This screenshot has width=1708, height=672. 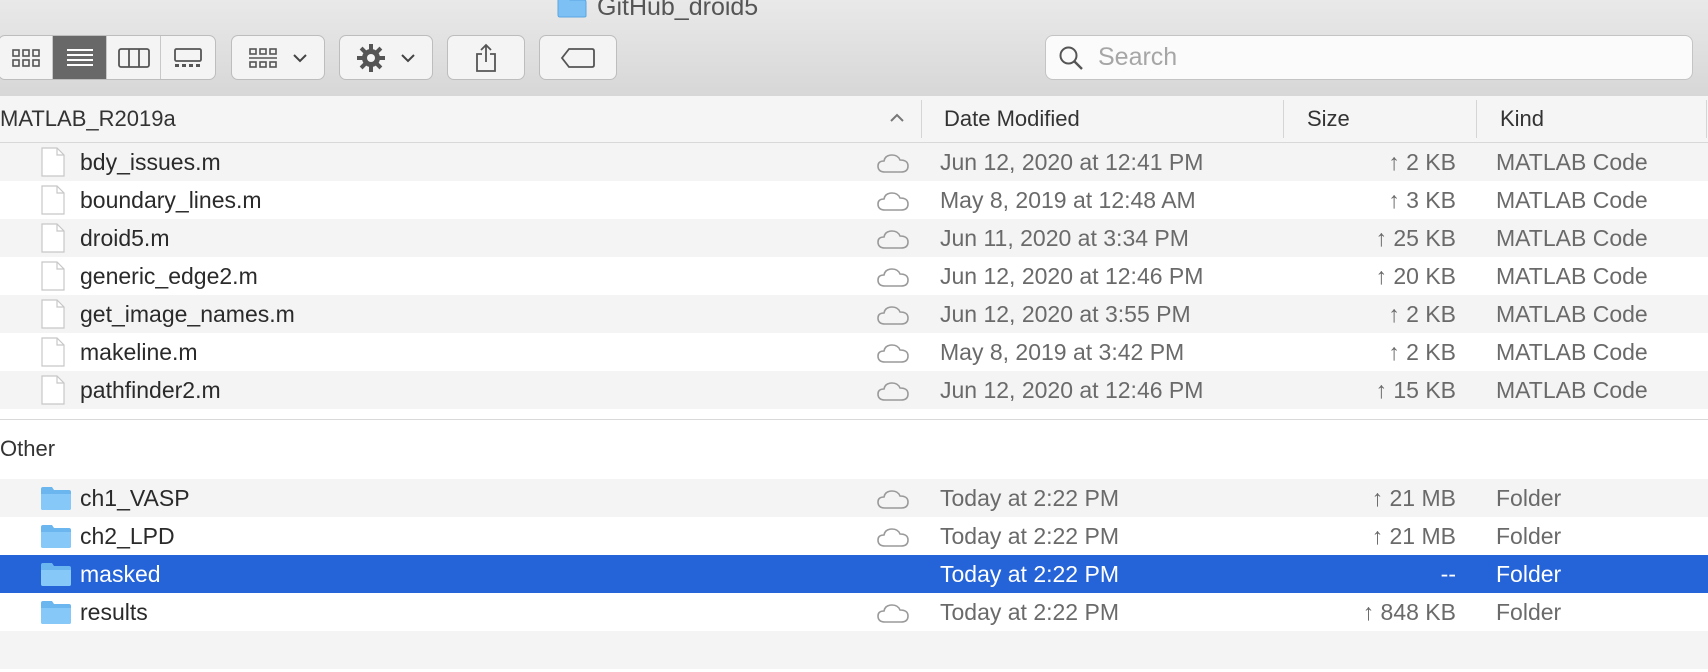 I want to click on column-date-header: Date Modified, so click(x=1012, y=119).